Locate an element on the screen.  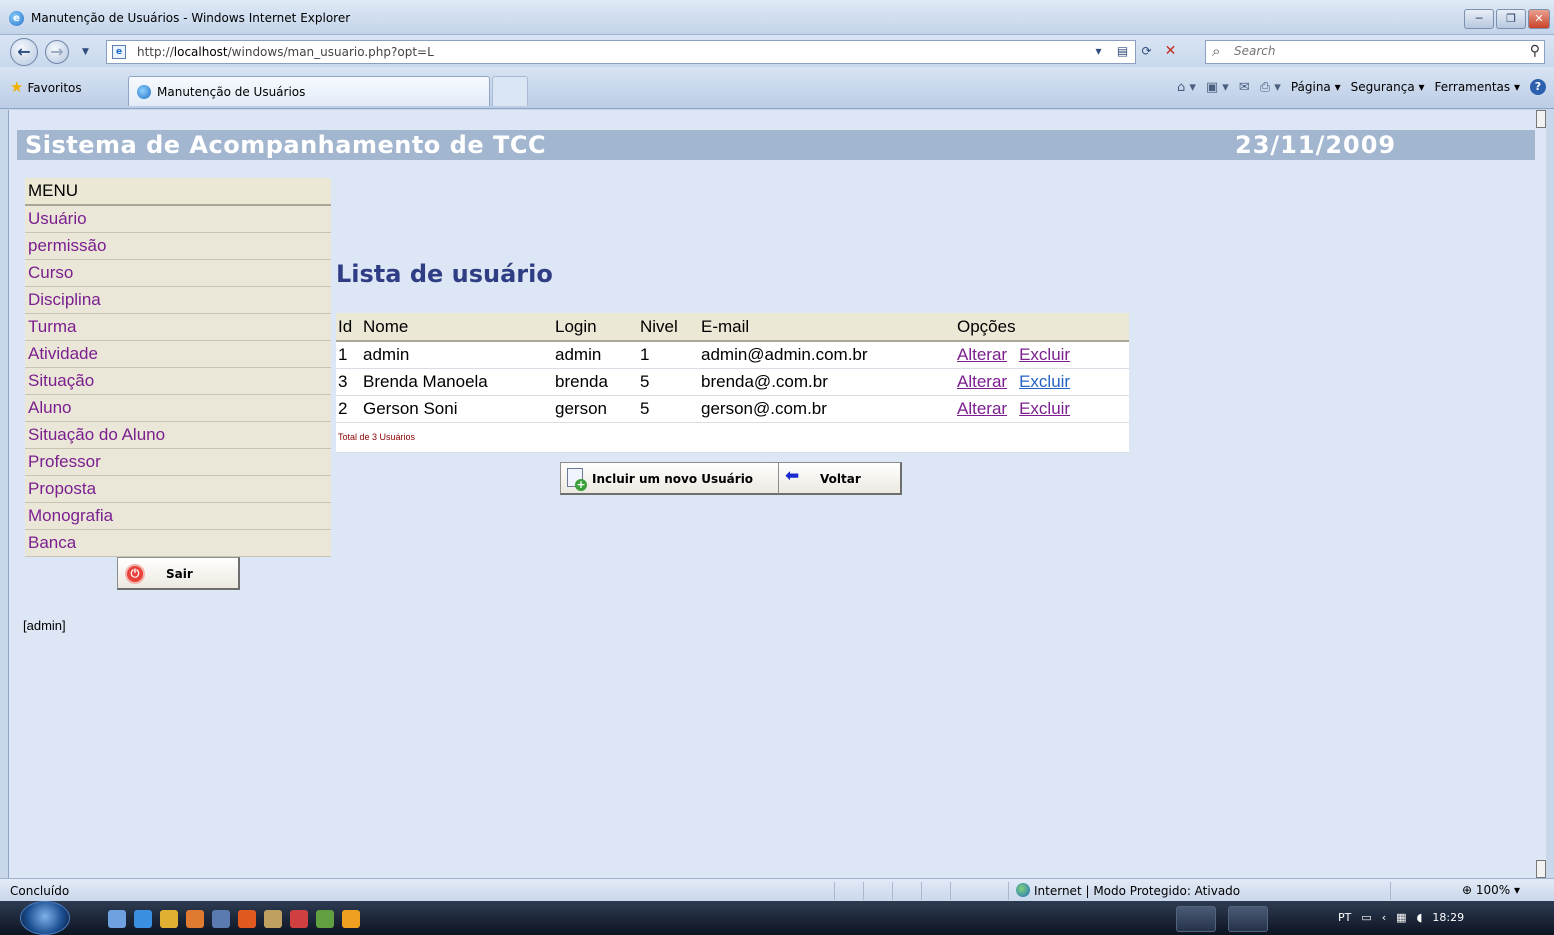
menu-item-curso: Curso is located at coordinates (178, 273).